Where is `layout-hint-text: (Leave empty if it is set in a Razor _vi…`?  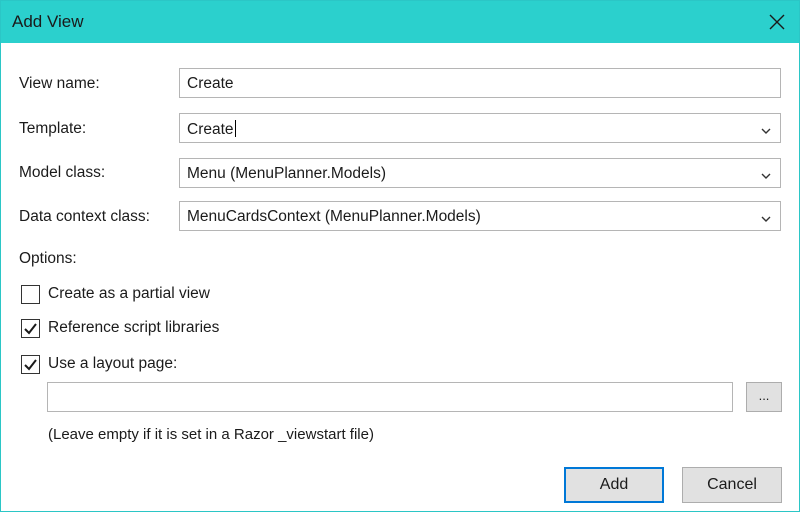 layout-hint-text: (Leave empty if it is set in a Razor _vi… is located at coordinates (211, 434).